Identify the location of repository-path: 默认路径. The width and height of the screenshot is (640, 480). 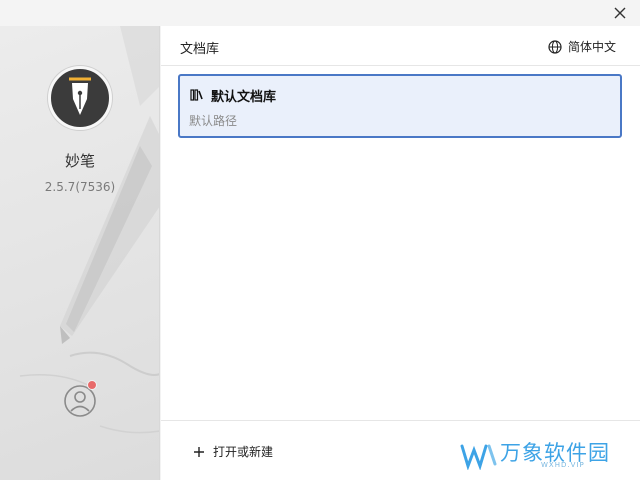
(213, 121).